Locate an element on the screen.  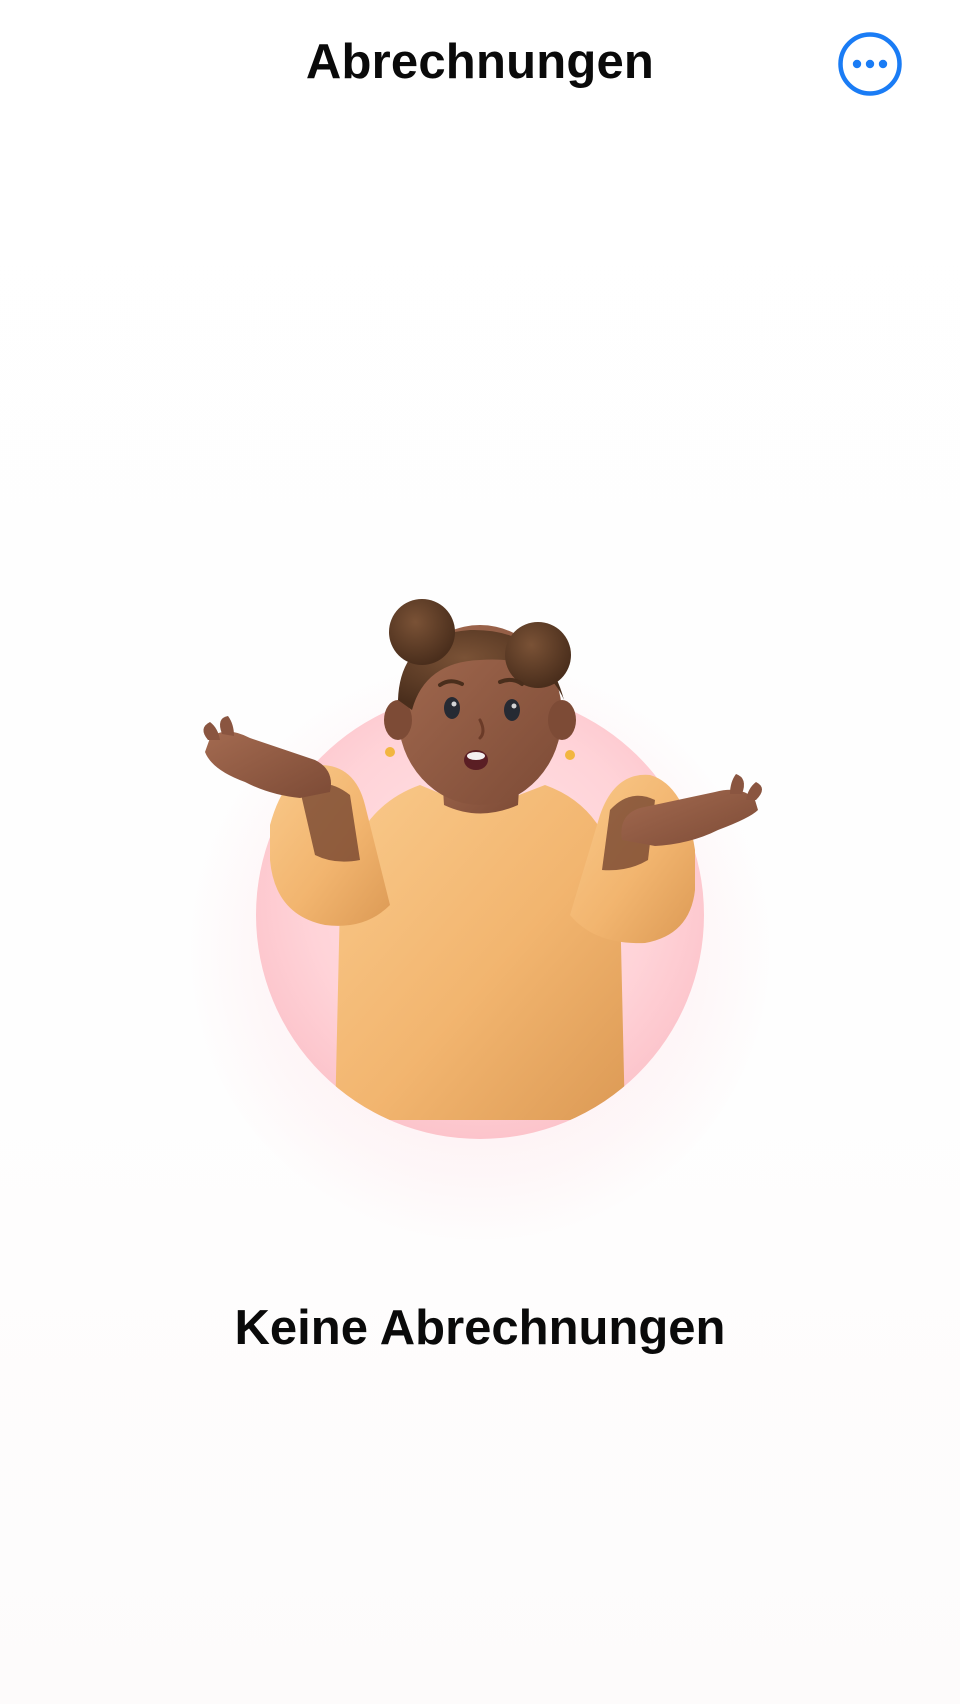
hair-bun-left is located at coordinates (422, 632).